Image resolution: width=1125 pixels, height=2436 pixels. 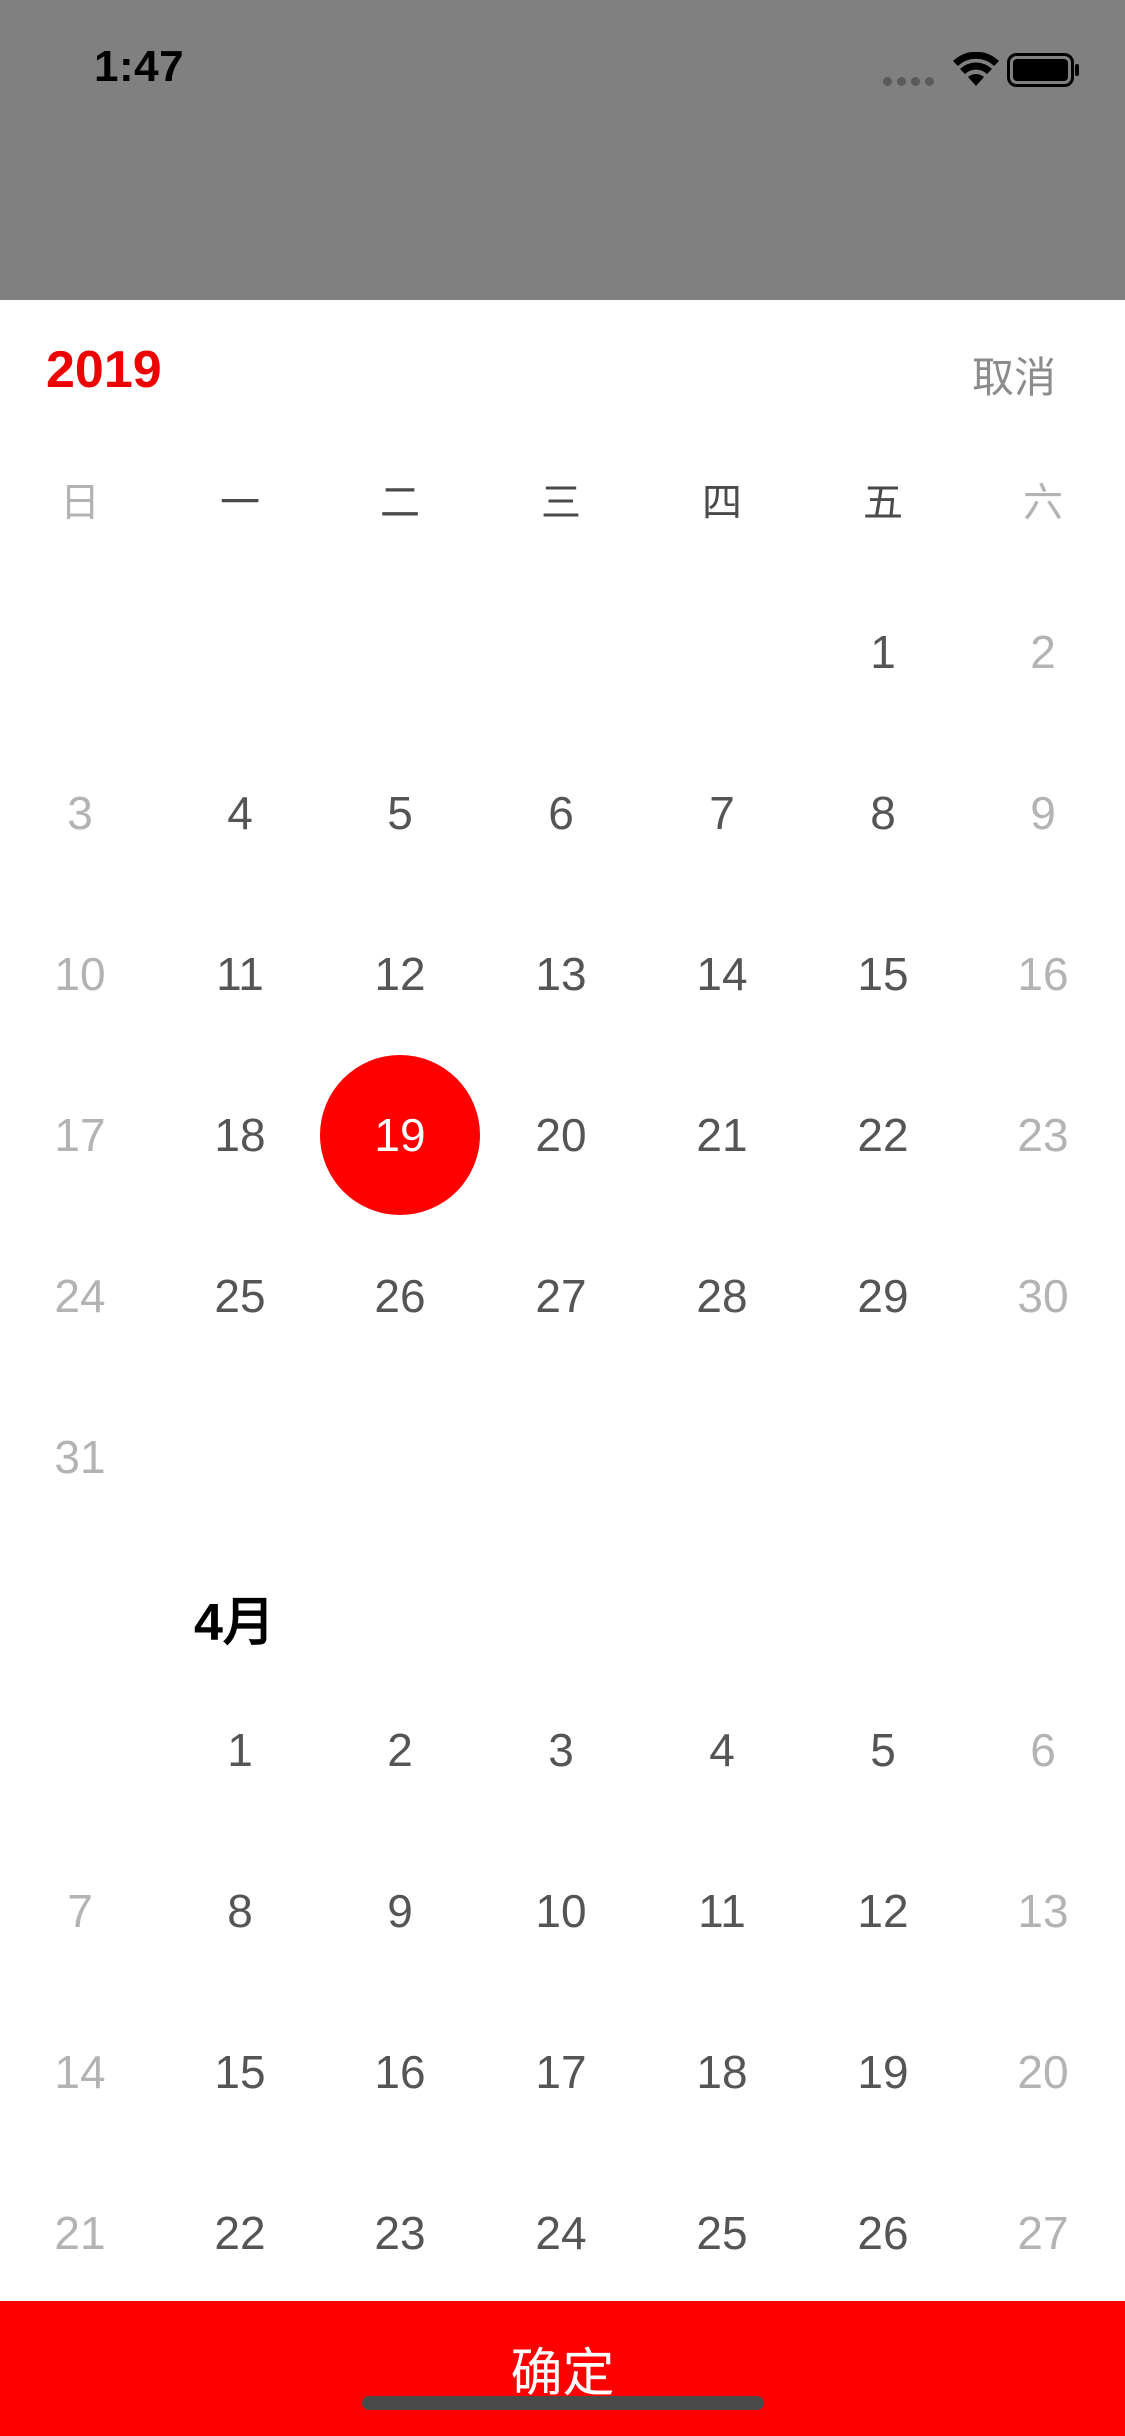 I want to click on day-number: 12, so click(x=400, y=974).